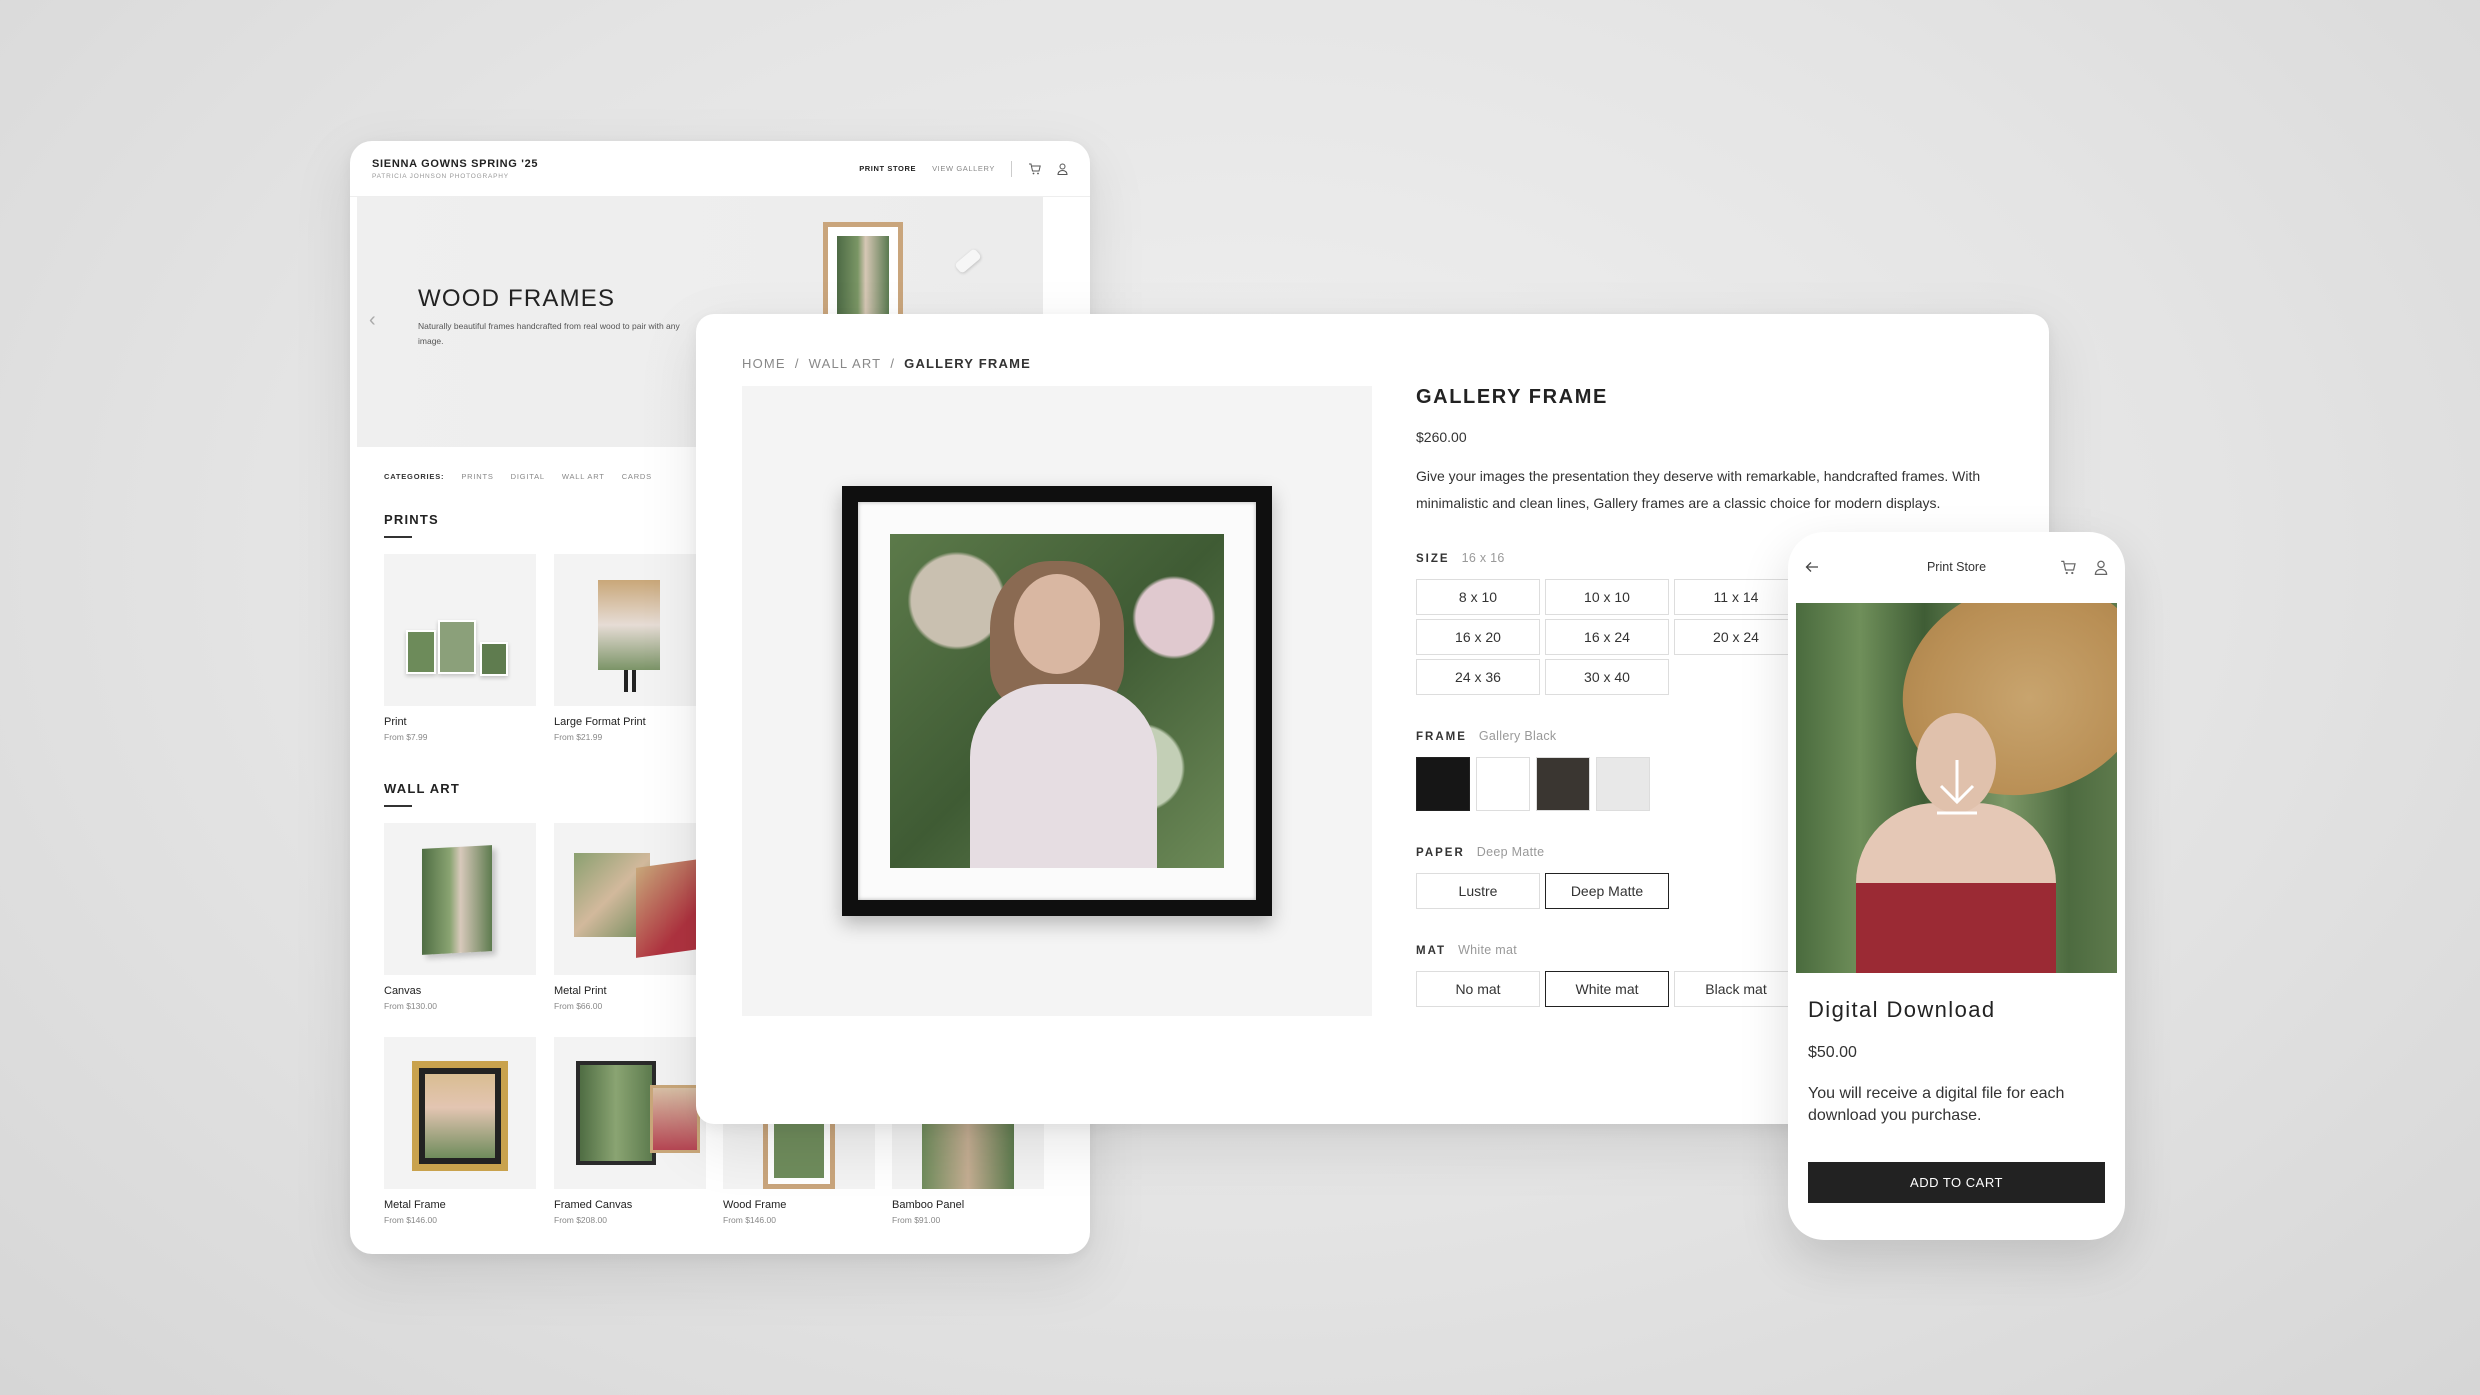  What do you see at coordinates (422, 788) in the screenshot?
I see `section-wall-art-title: WALL ART` at bounding box center [422, 788].